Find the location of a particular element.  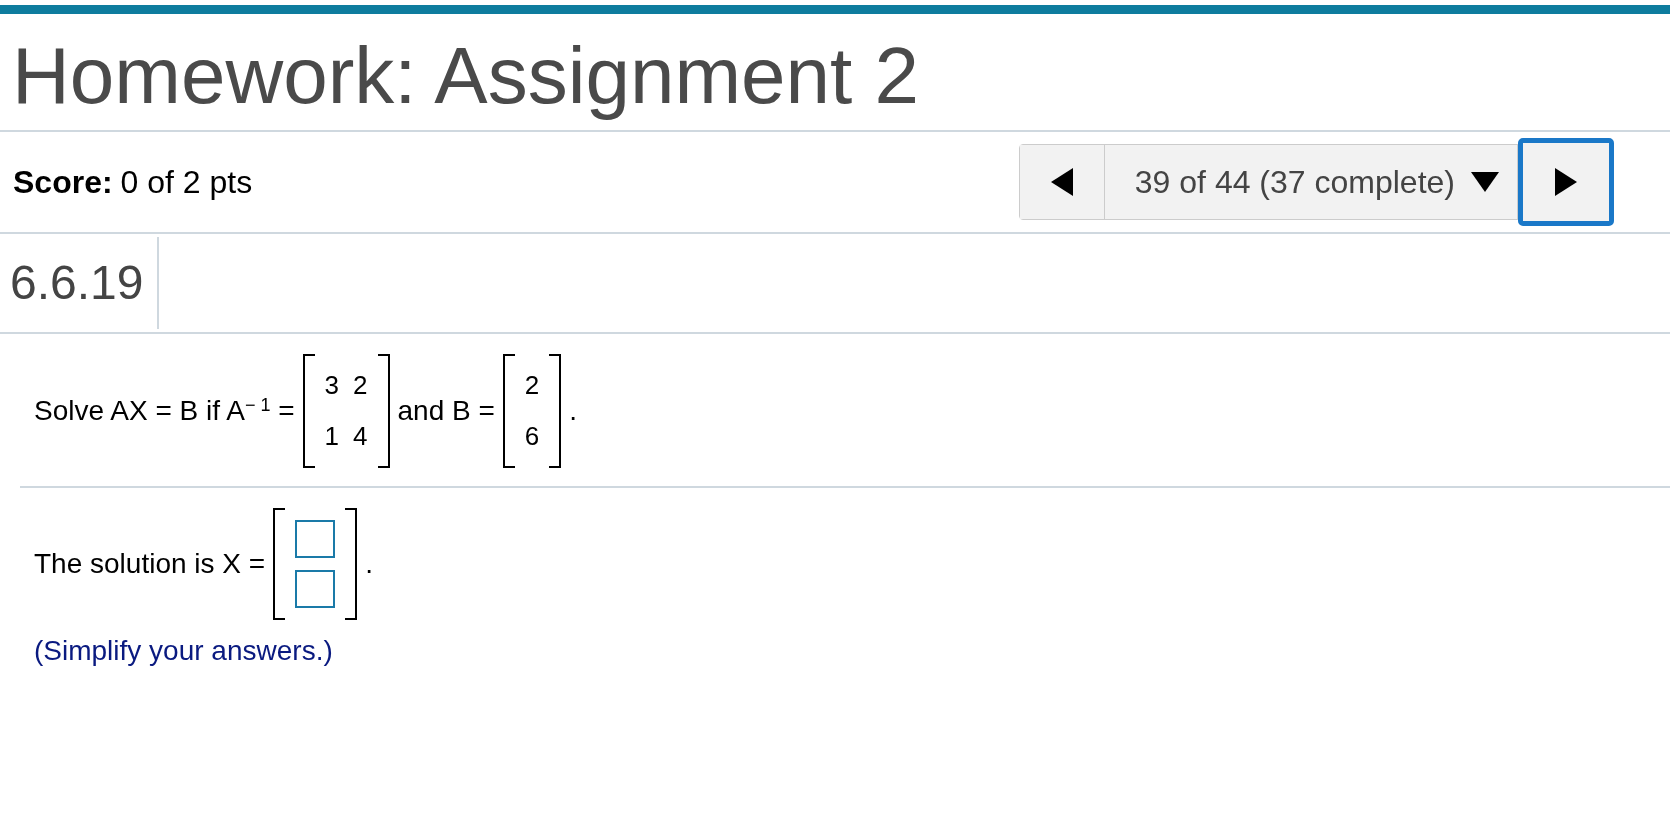

next-button is located at coordinates (1566, 182).